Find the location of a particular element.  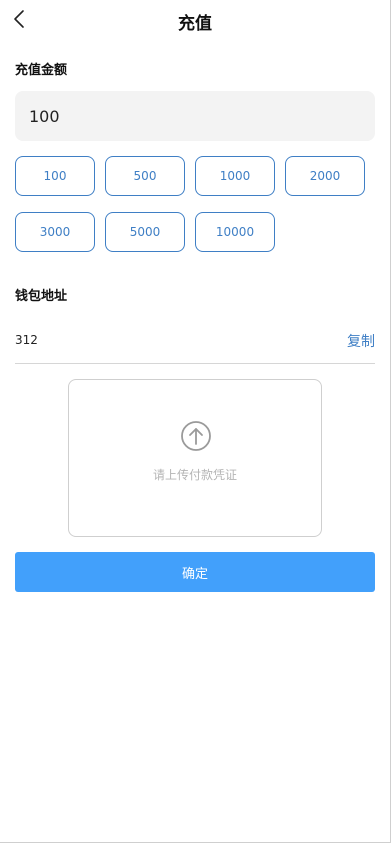

amount-option-5000: 5000 is located at coordinates (145, 232).